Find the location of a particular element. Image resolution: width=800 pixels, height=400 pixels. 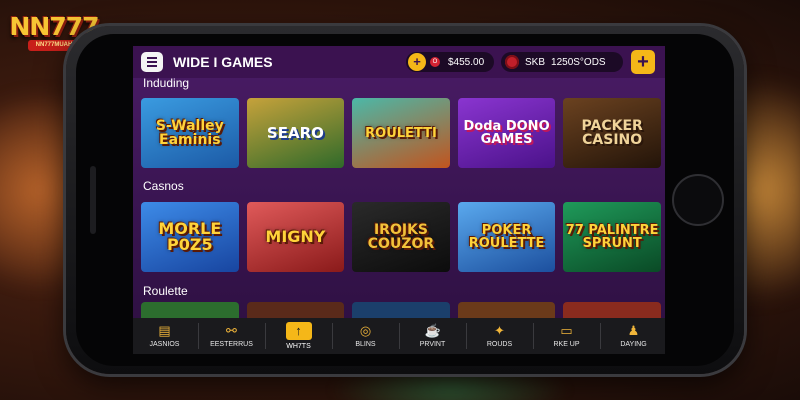

nav-item-blins: ◎ BLINS is located at coordinates (366, 336).